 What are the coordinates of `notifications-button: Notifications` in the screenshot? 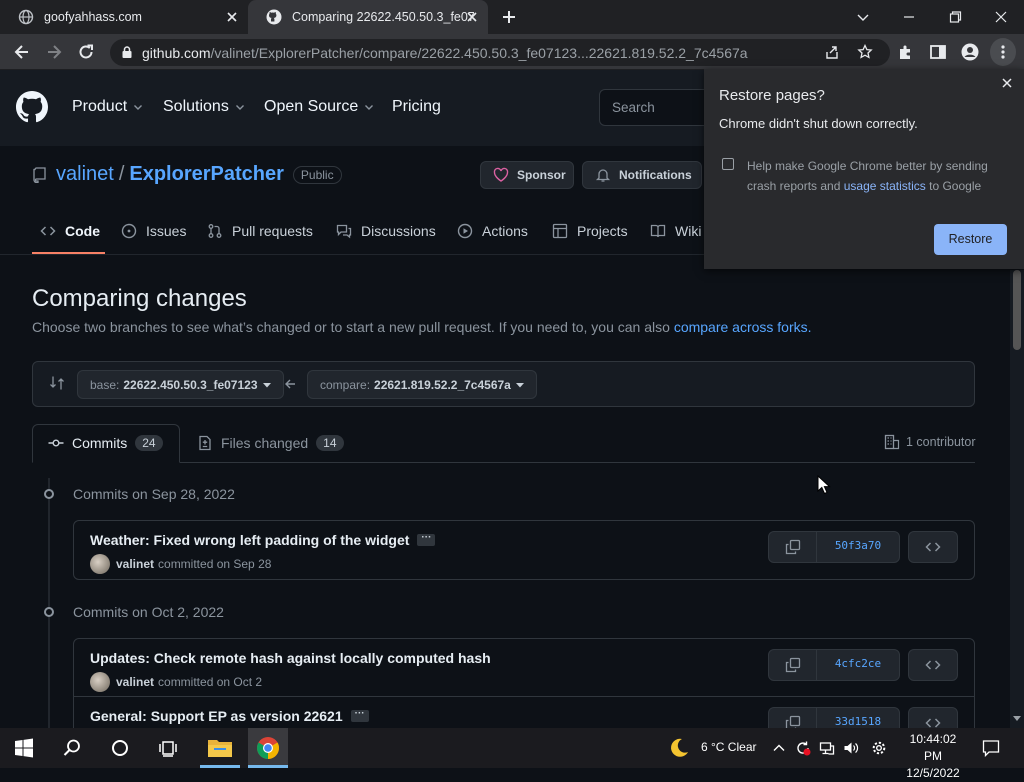 It's located at (642, 175).